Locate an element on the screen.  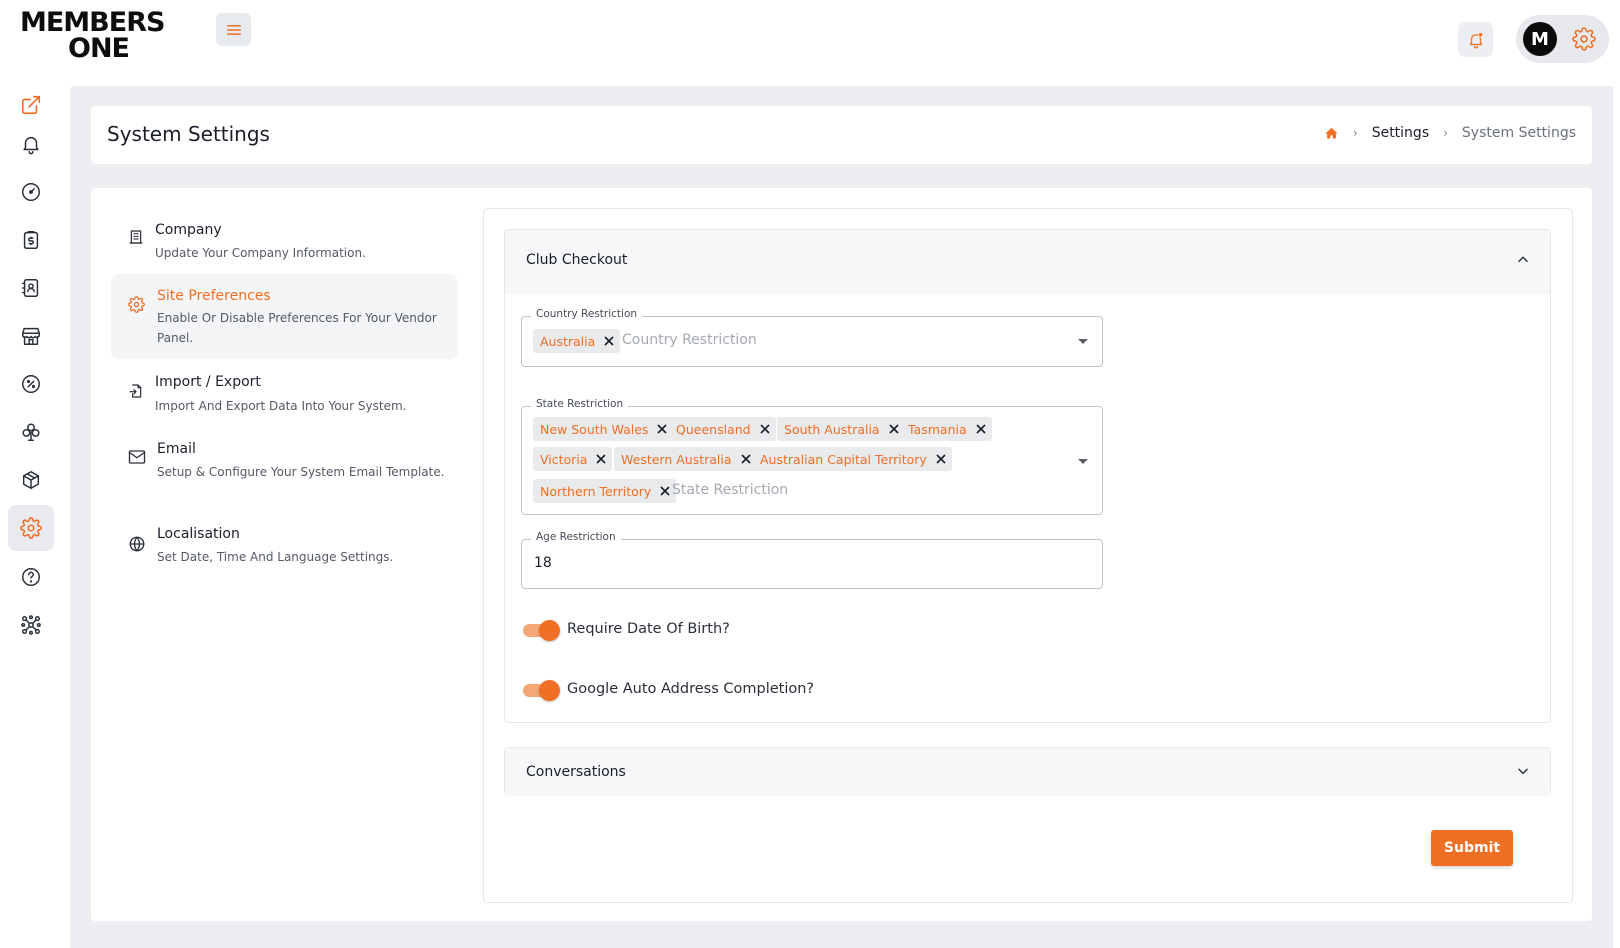
notifications-button is located at coordinates (1475, 39).